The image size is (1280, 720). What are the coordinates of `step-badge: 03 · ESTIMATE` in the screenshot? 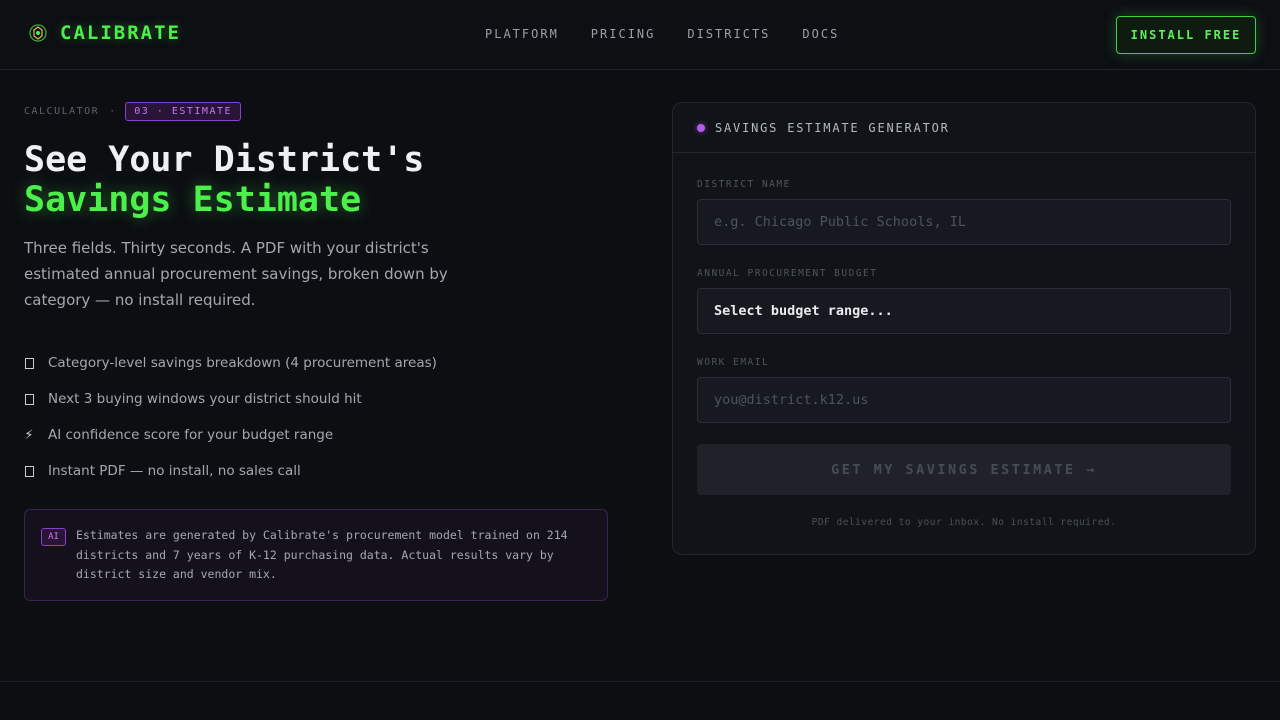 It's located at (183, 111).